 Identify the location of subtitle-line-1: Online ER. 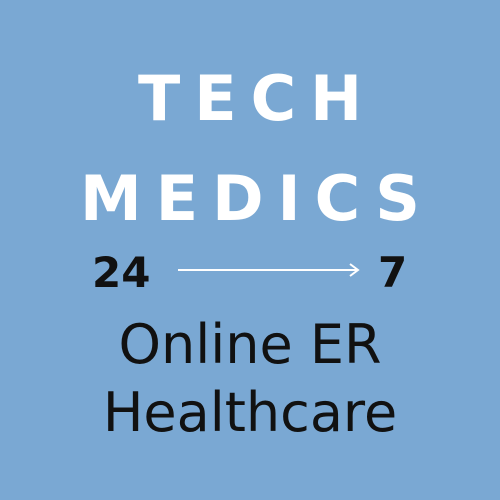
(250, 344).